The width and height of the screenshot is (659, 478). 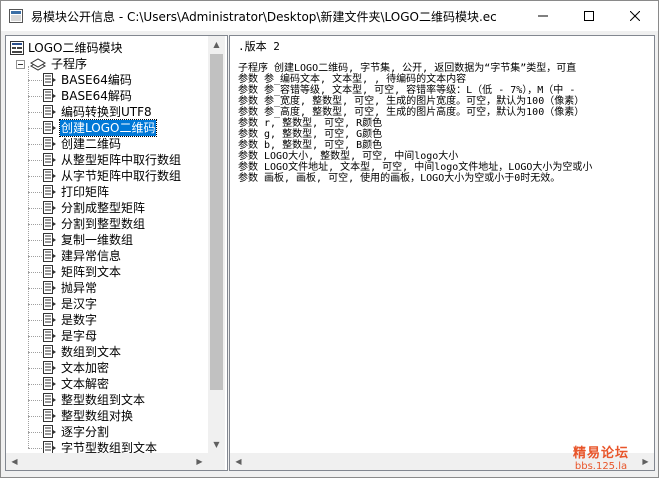 I want to click on tree-item-label: 分割到整型数组, so click(x=103, y=224).